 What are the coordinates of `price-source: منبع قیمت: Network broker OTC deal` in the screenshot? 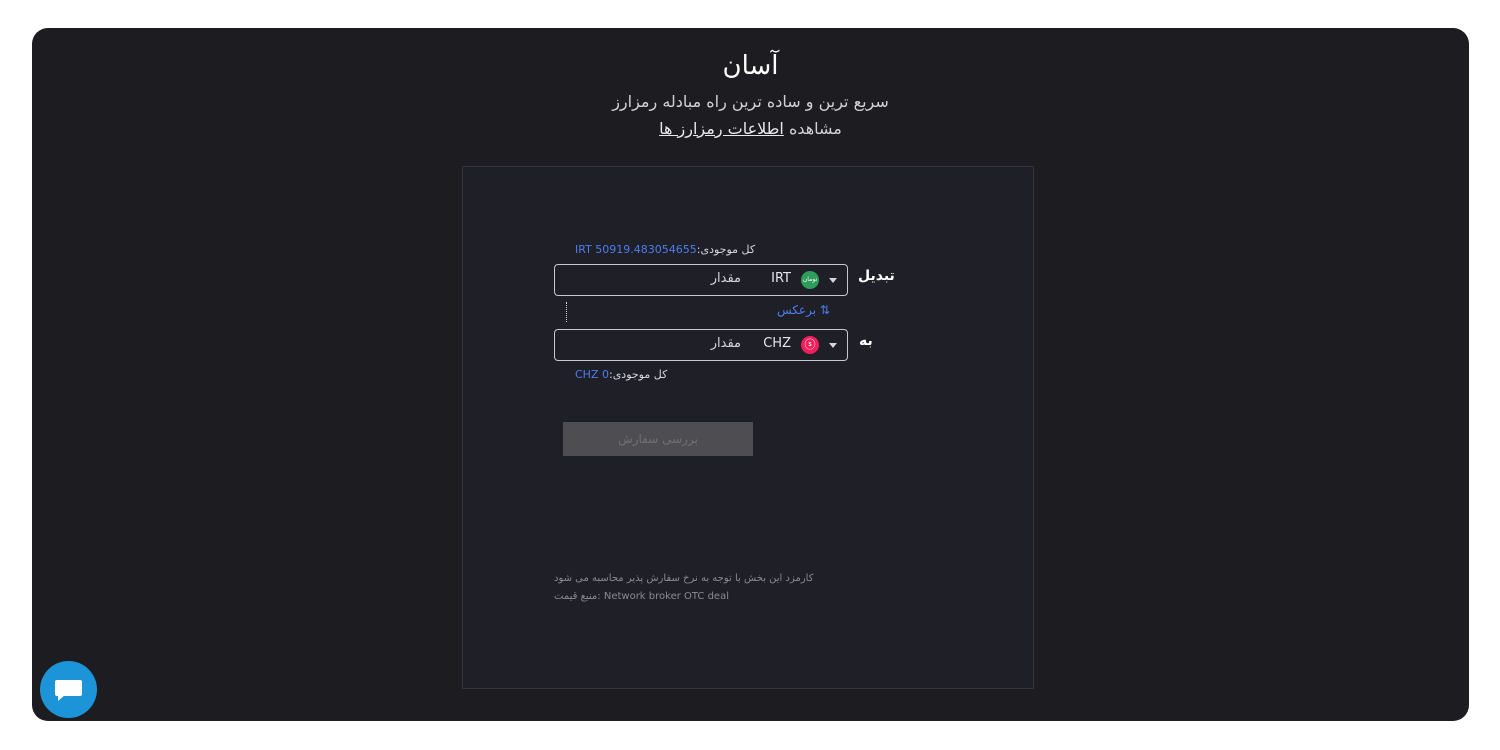 It's located at (641, 596).